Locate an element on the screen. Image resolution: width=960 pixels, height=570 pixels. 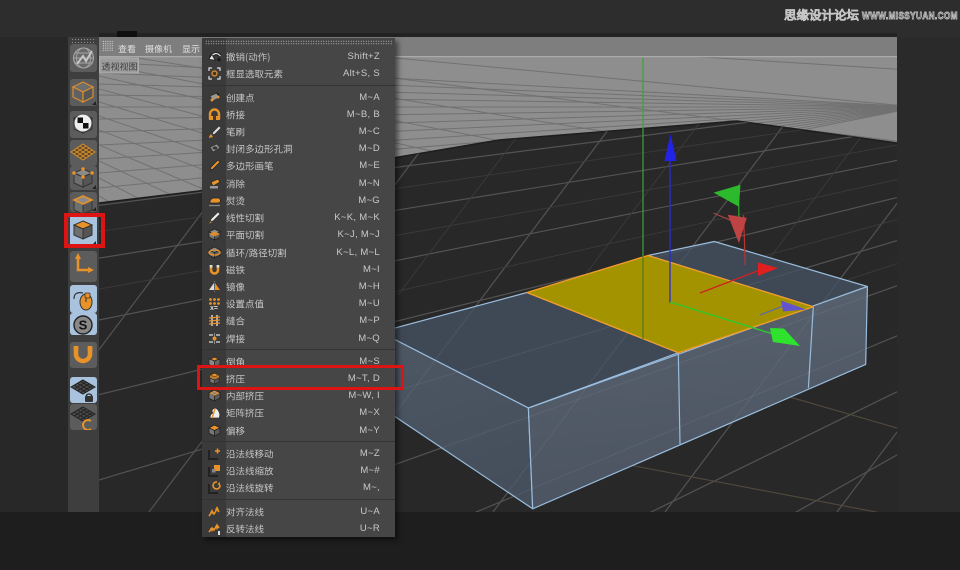
svg-text: x= is located at coordinates (214, 307).